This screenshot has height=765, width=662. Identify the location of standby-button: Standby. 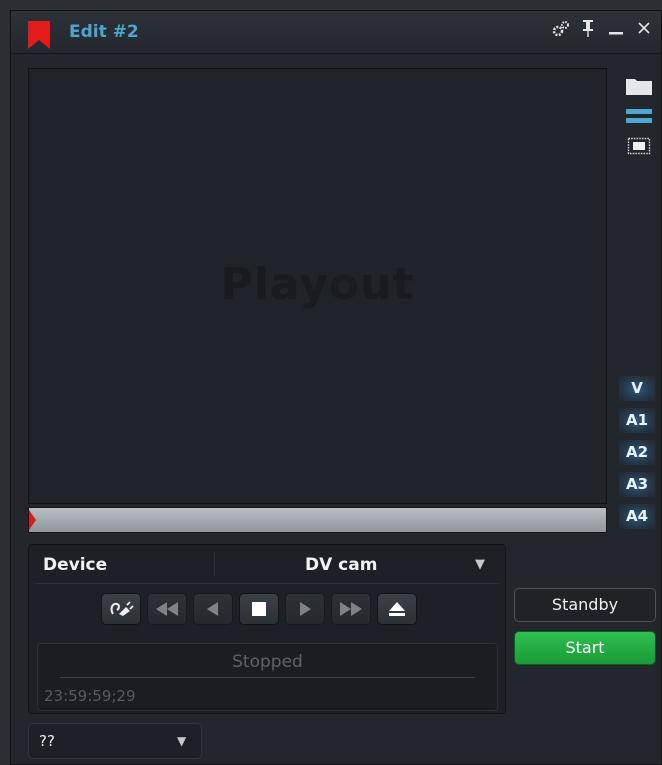
(585, 605).